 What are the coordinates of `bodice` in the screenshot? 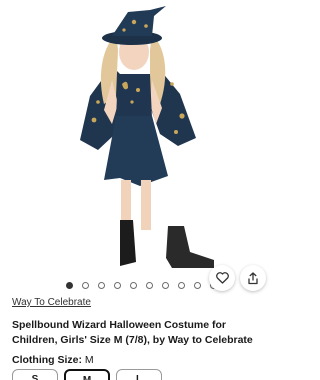 It's located at (134, 96).